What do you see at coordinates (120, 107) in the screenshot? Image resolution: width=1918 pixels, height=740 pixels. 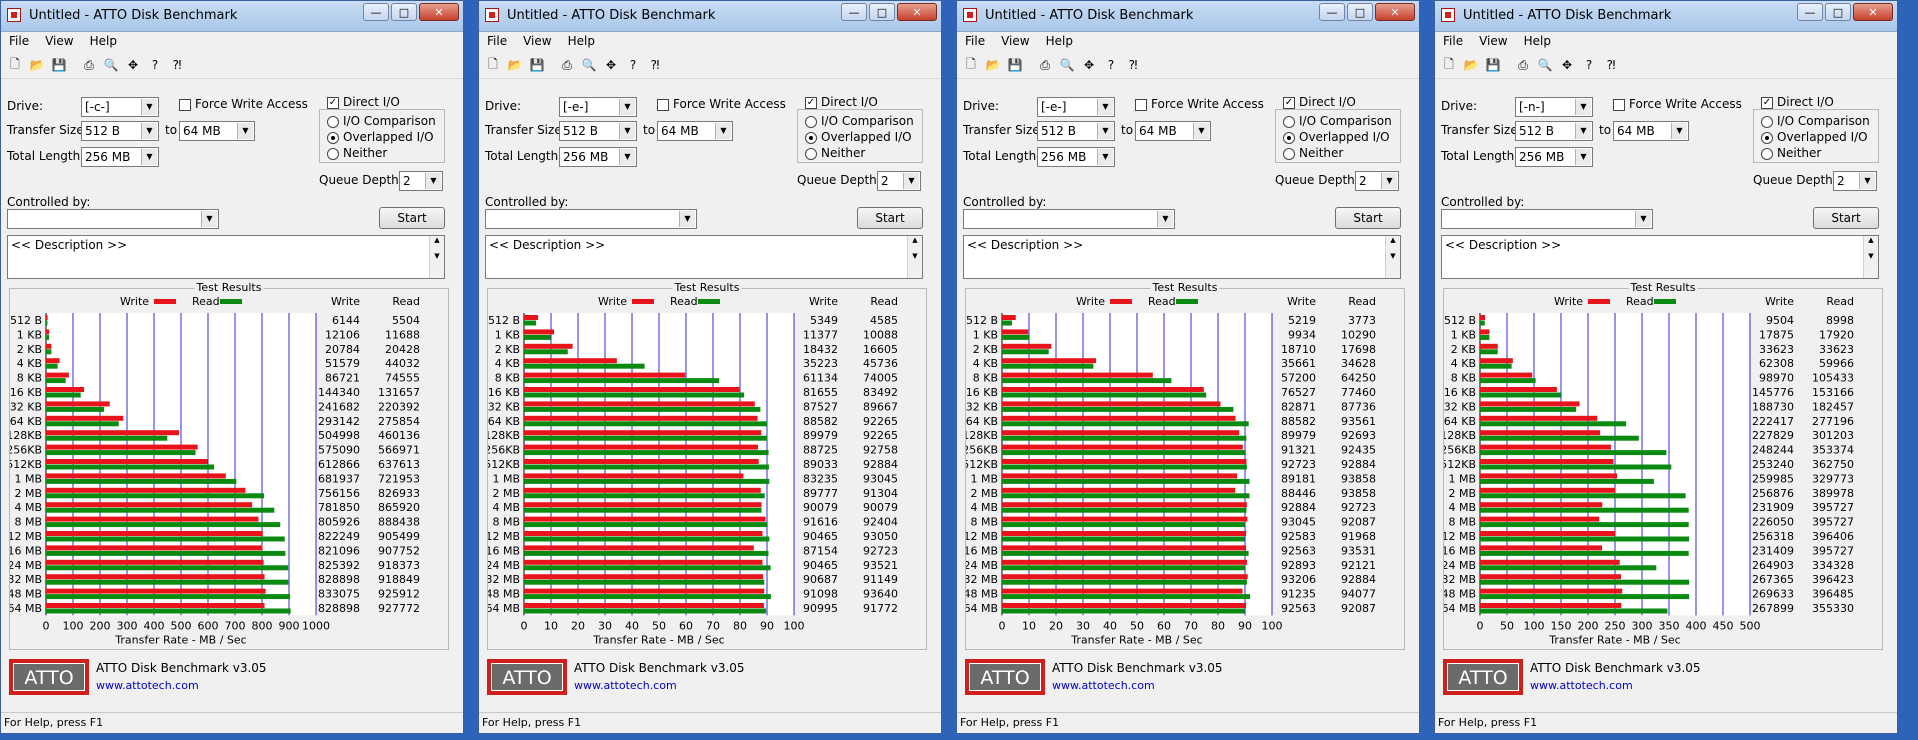 I see `drive-select: [-c-] ▼` at bounding box center [120, 107].